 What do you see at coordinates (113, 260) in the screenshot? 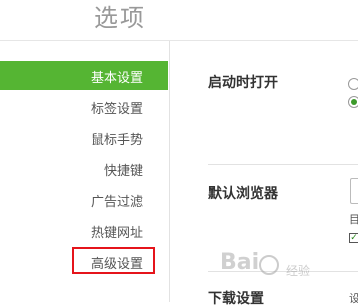
I see `highlight-box` at bounding box center [113, 260].